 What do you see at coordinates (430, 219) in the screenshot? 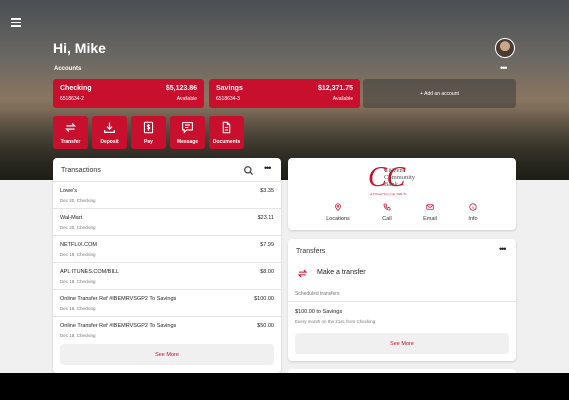
I see `bank-action-label: Email` at bounding box center [430, 219].